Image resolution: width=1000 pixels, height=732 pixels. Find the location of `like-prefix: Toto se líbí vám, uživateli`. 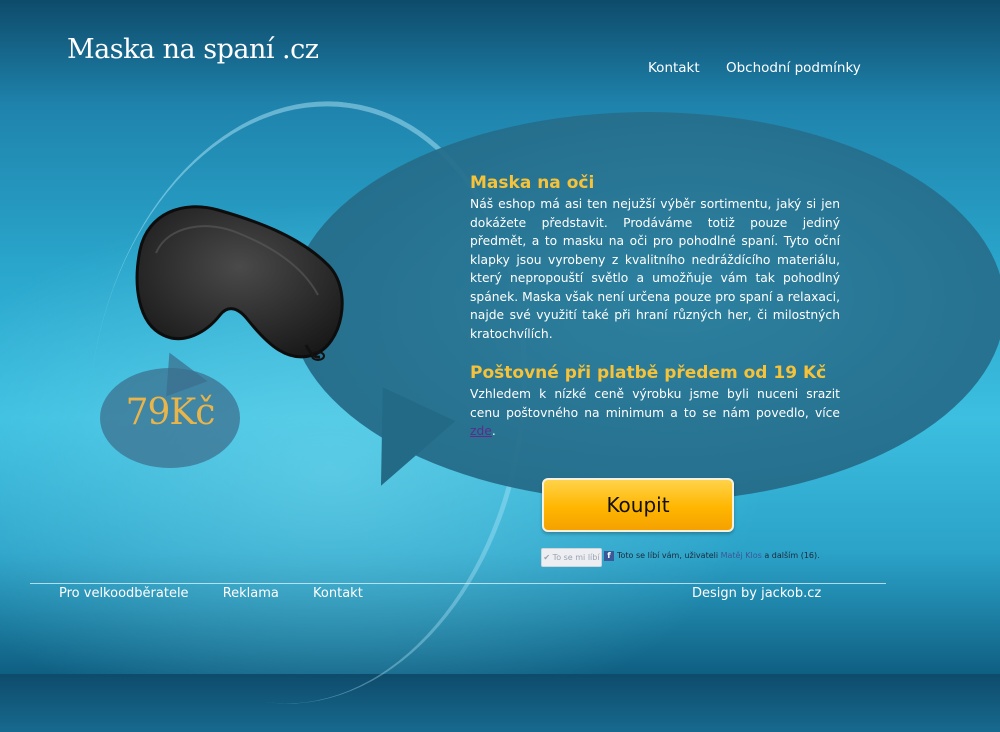

like-prefix: Toto se líbí vám, uživateli is located at coordinates (669, 555).